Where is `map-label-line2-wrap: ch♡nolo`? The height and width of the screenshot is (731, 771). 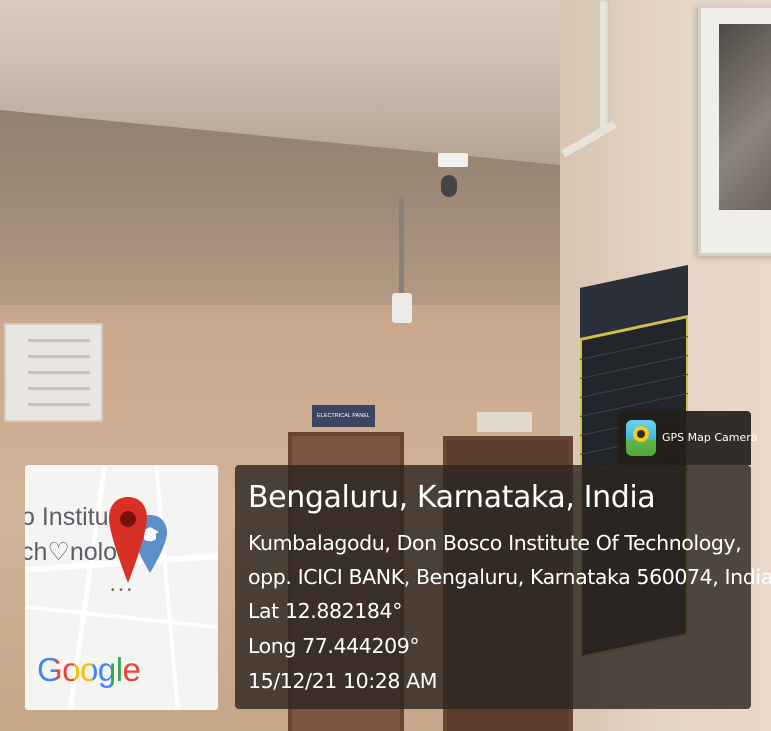
map-label-line2-wrap: ch♡nolo is located at coordinates (71, 552).